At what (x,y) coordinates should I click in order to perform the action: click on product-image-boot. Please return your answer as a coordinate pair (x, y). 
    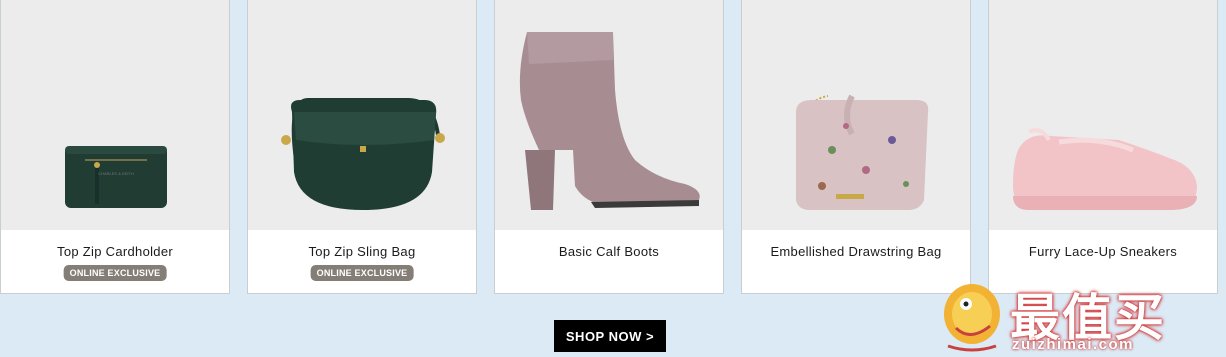
    Looking at the image, I should click on (609, 115).